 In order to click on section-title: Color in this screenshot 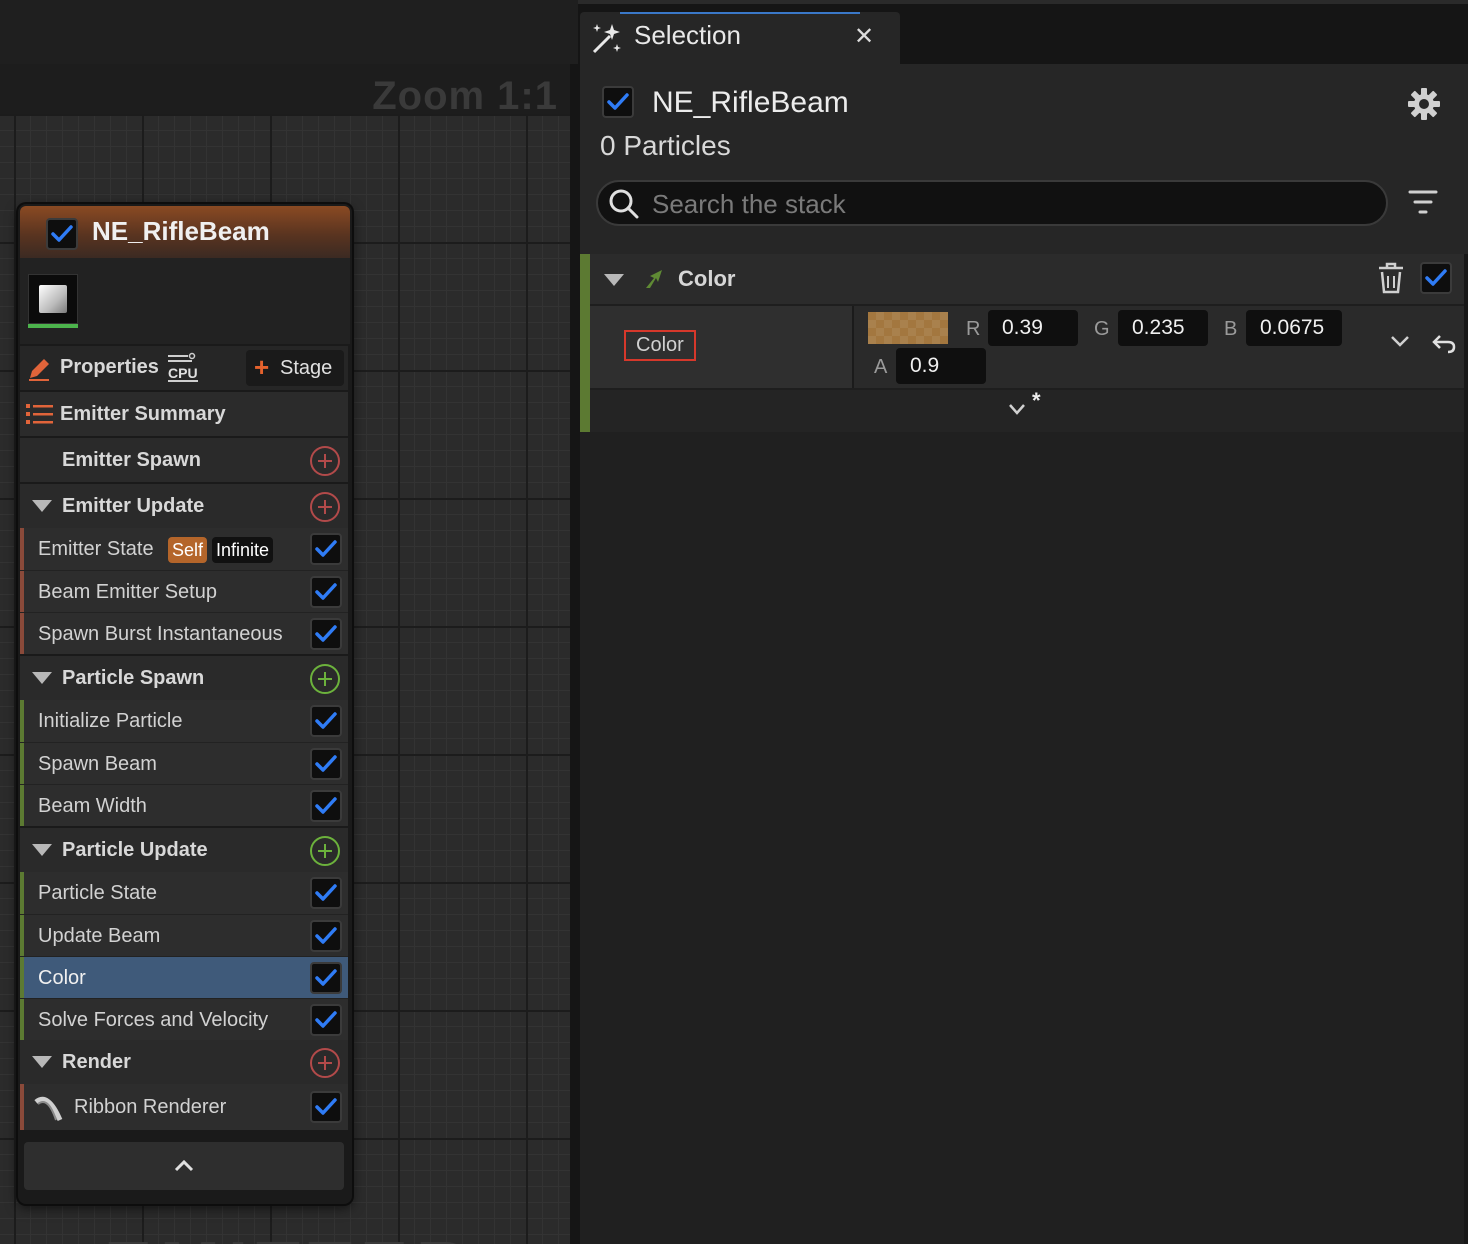, I will do `click(707, 278)`.